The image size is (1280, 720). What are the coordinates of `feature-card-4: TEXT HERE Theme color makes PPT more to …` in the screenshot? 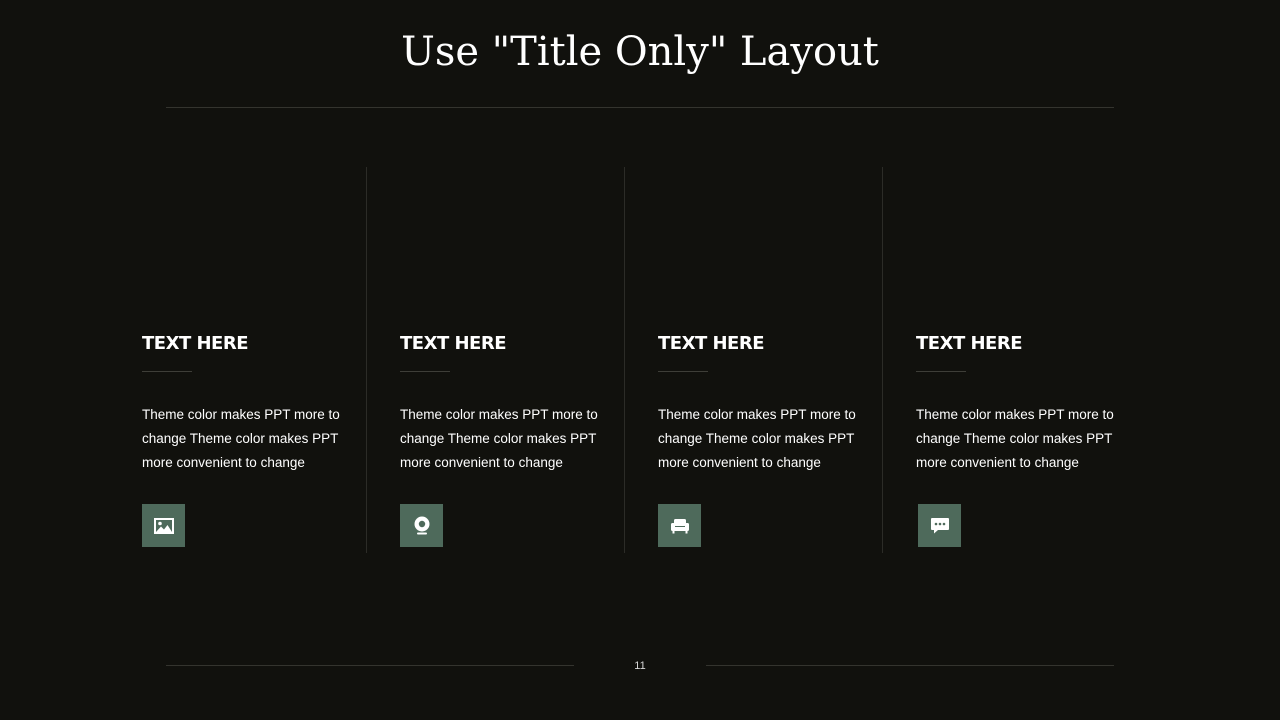 It's located at (1021, 439).